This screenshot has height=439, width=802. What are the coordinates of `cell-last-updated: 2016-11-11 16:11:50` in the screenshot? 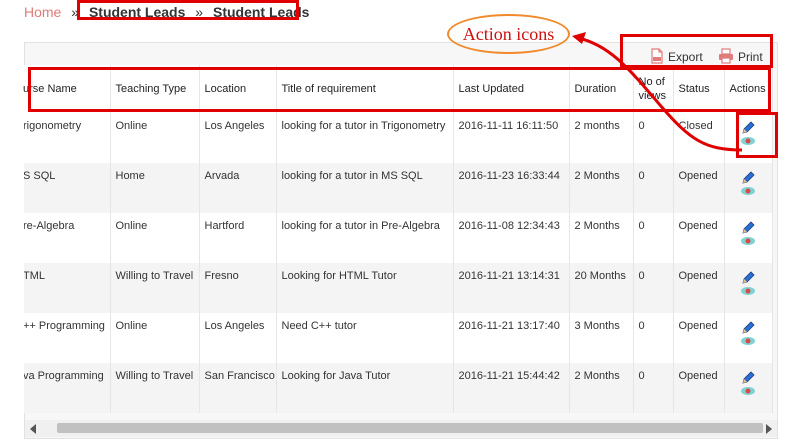 It's located at (511, 138).